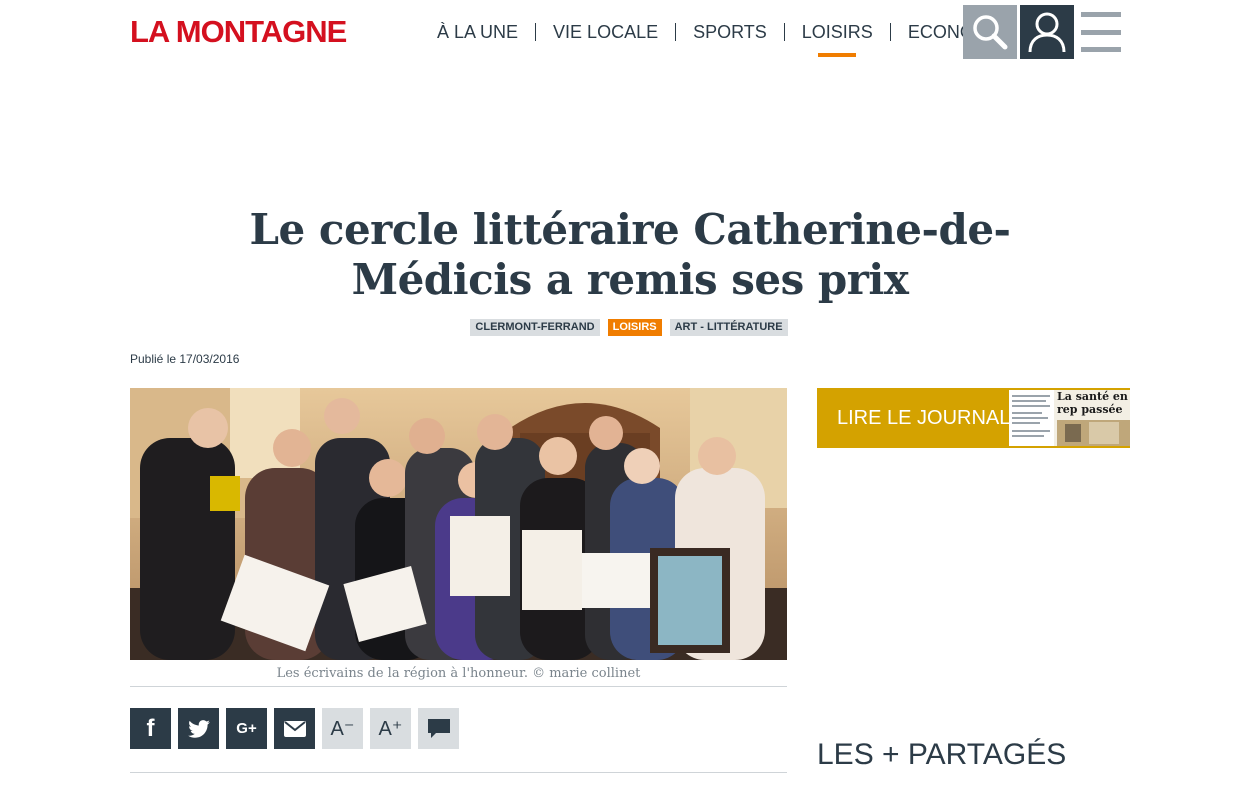  I want to click on user-icon, so click(1047, 32).